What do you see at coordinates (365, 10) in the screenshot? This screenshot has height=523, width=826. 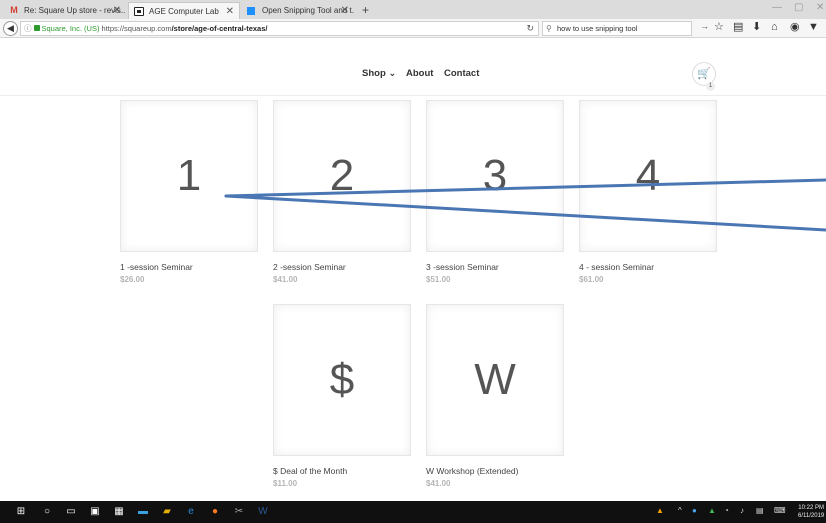 I see `new-tab-button: +` at bounding box center [365, 10].